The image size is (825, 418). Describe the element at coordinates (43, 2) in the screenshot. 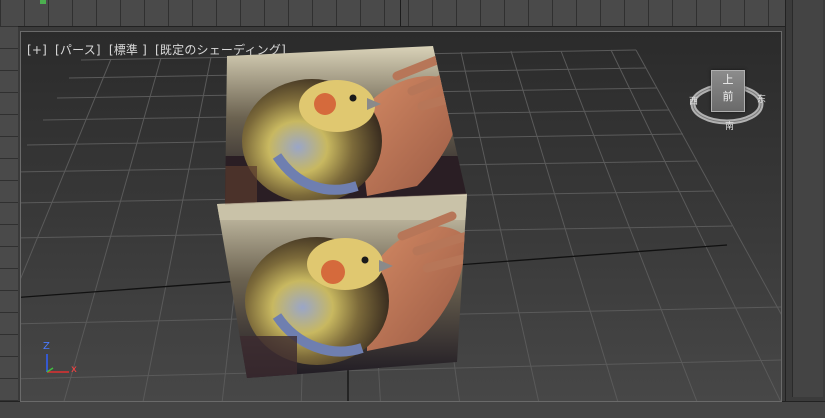

I see `y-axis-marker` at that location.